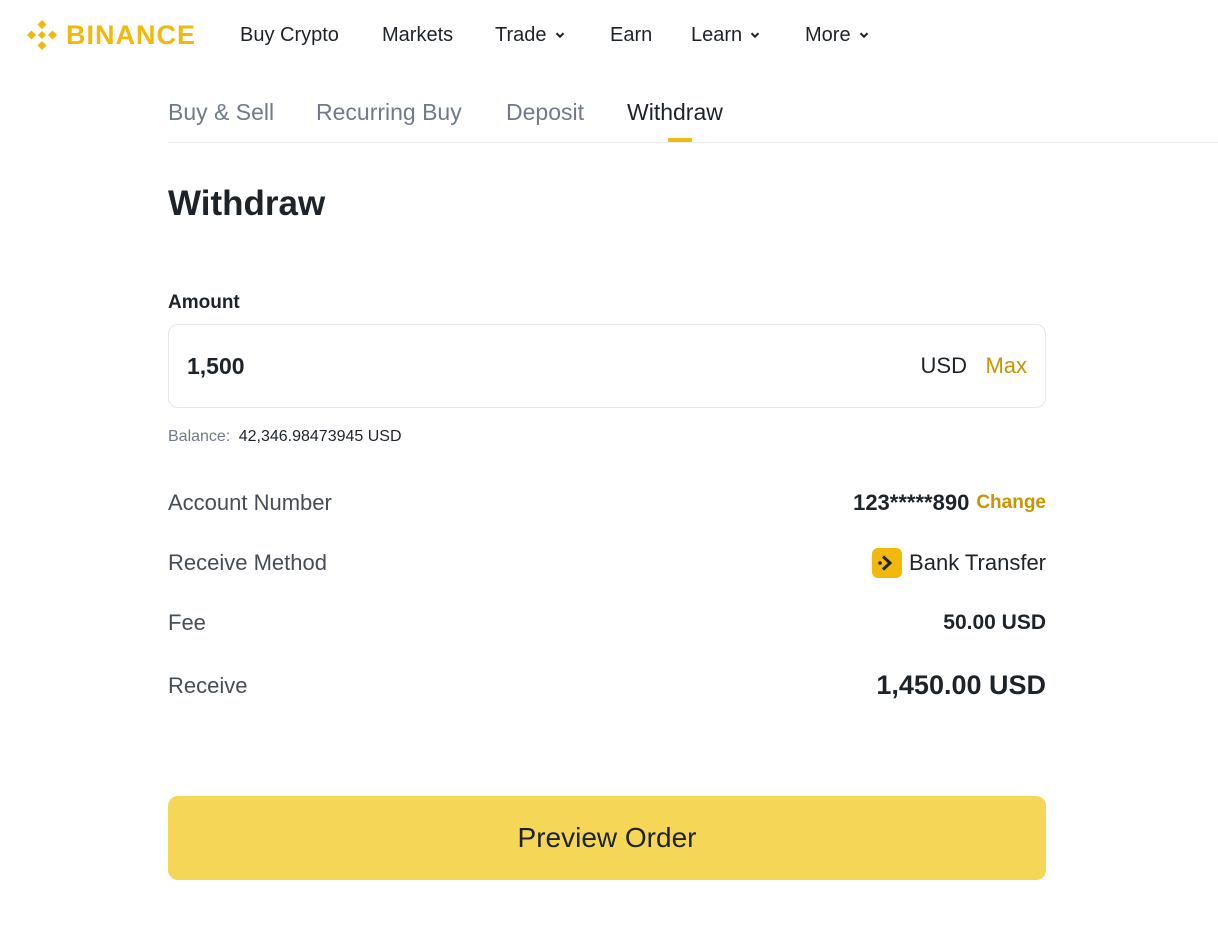  Describe the element at coordinates (994, 622) in the screenshot. I see `fee-value: 50.00 USD` at that location.